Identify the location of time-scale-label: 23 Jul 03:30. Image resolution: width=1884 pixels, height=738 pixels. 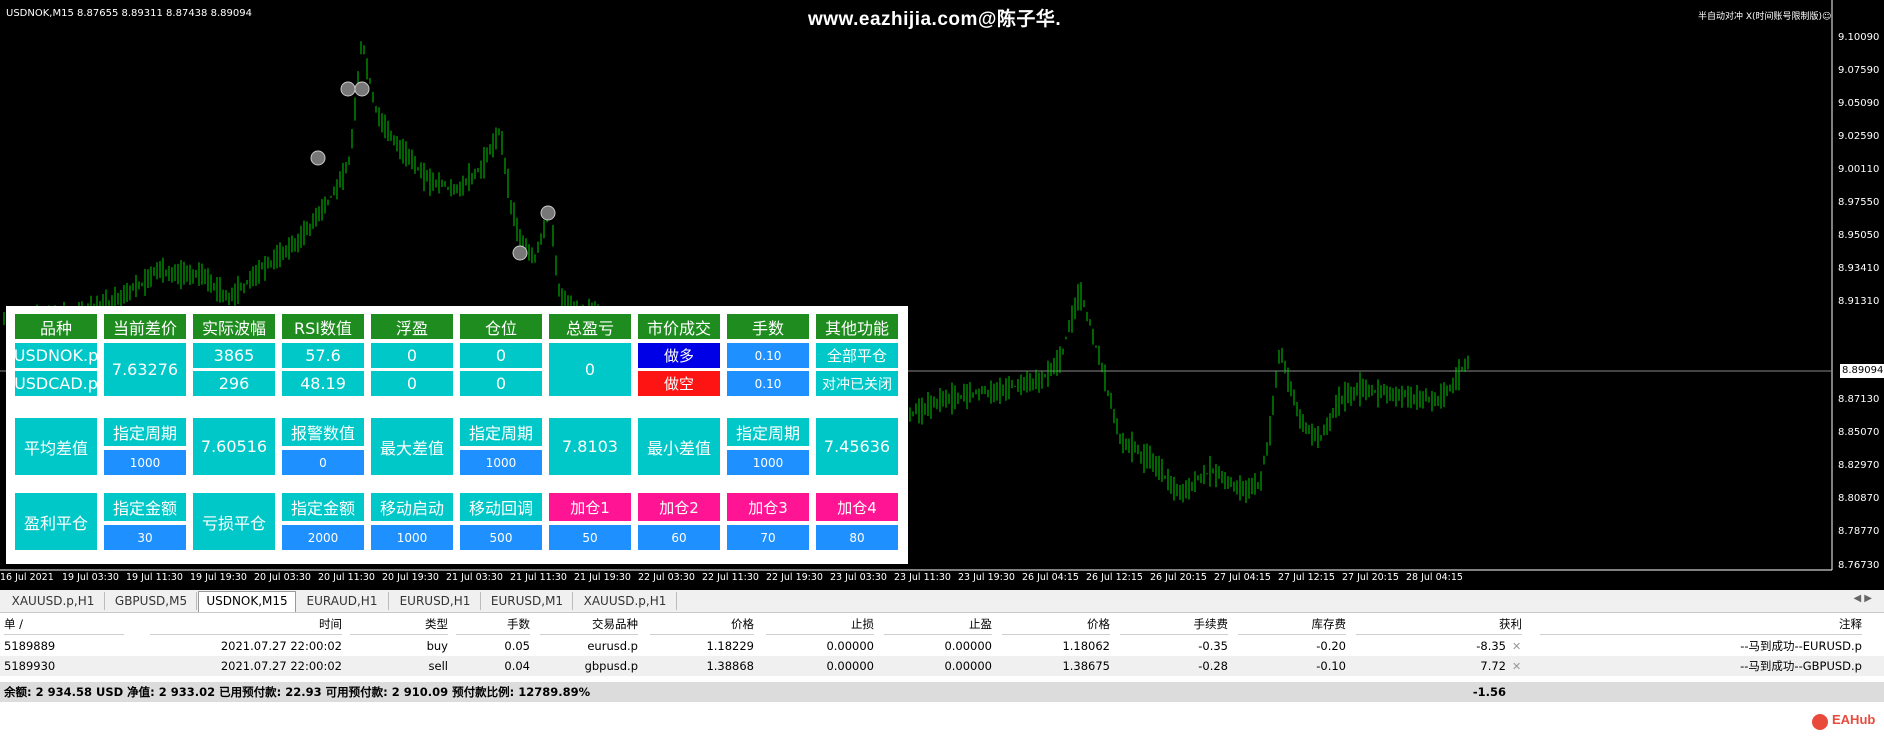
(858, 577).